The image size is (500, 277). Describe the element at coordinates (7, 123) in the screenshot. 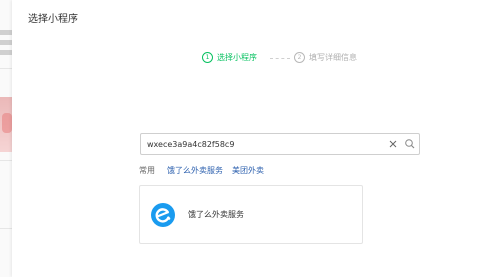

I see `background-banner-graphic` at that location.